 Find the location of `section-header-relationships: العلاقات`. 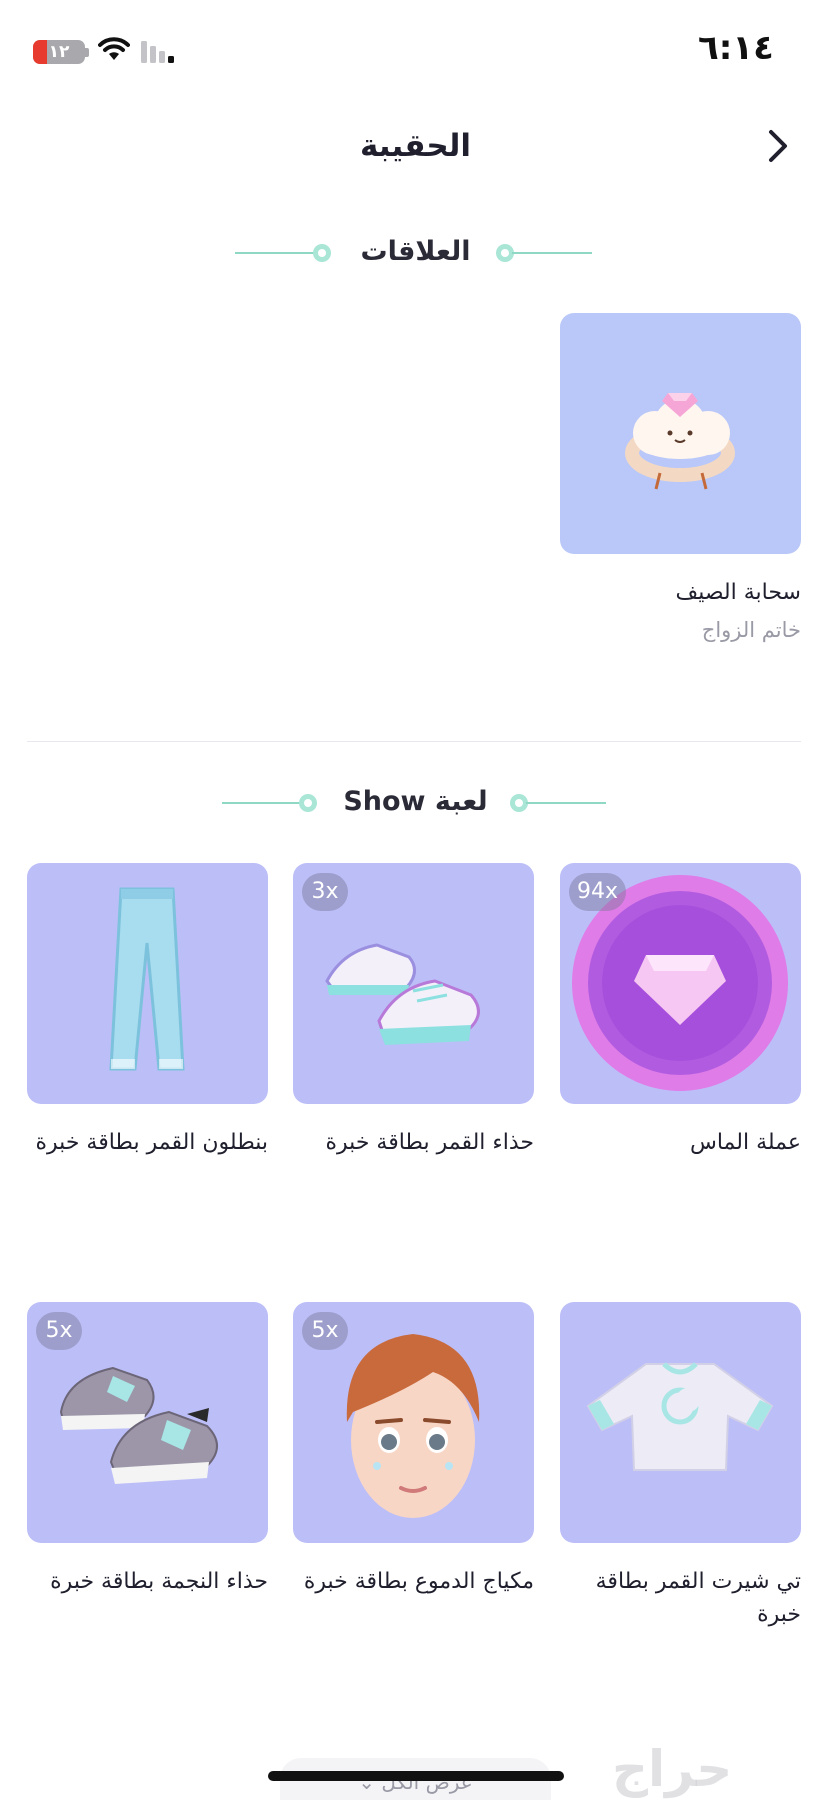

section-header-relationships: العلاقات is located at coordinates (415, 253).